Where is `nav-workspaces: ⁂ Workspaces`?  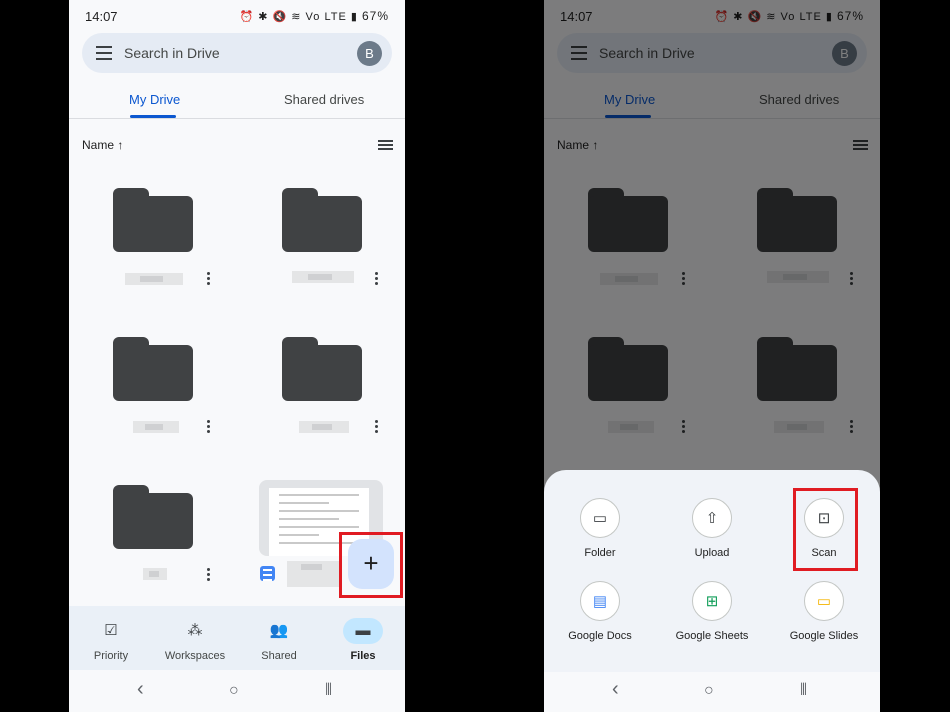 nav-workspaces: ⁂ Workspaces is located at coordinates (195, 638).